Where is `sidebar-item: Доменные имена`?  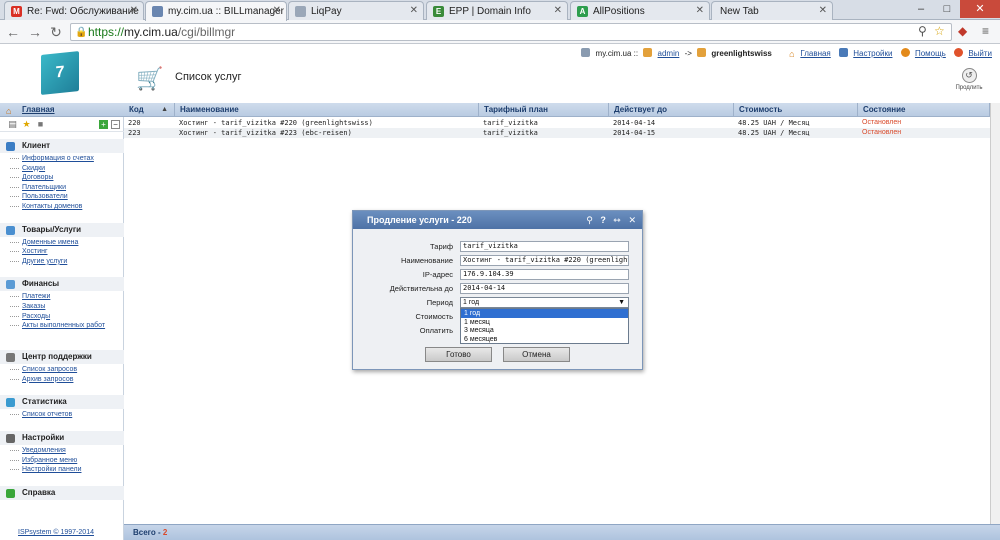
sidebar-item: Доменные имена is located at coordinates (66, 243).